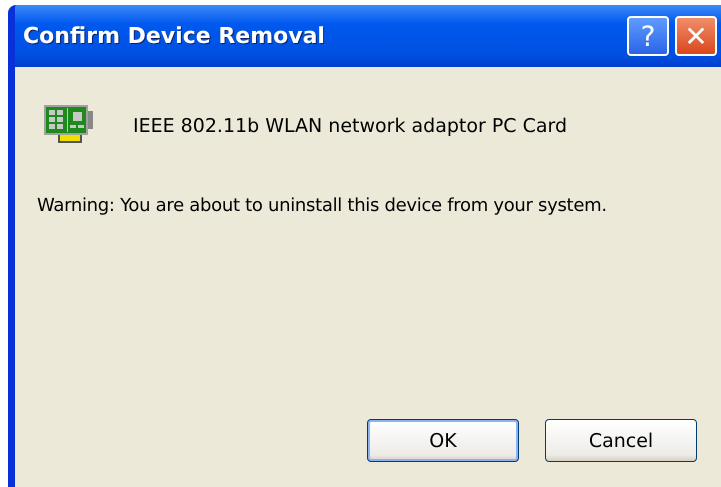 This screenshot has width=721, height=487. Describe the element at coordinates (174, 36) in the screenshot. I see `window-title: Confirm Device Removal` at that location.